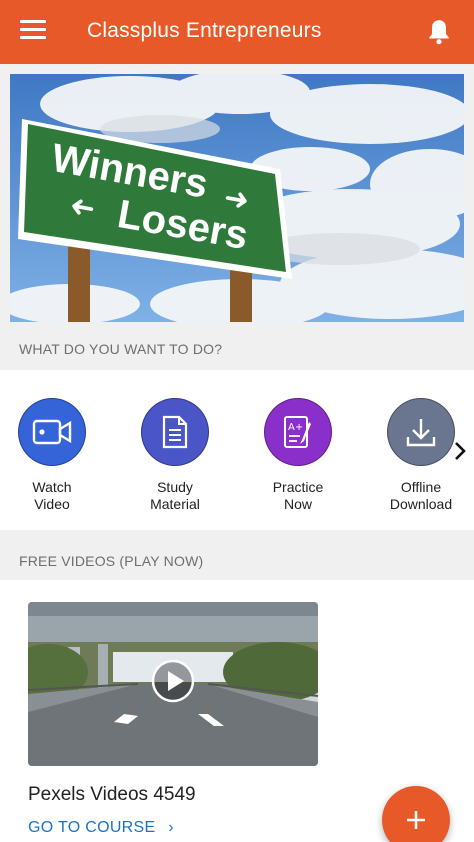 The height and width of the screenshot is (842, 474). Describe the element at coordinates (237, 561) in the screenshot. I see `section-header-videos: FREE VIDEOS (PLAY NOW)` at that location.